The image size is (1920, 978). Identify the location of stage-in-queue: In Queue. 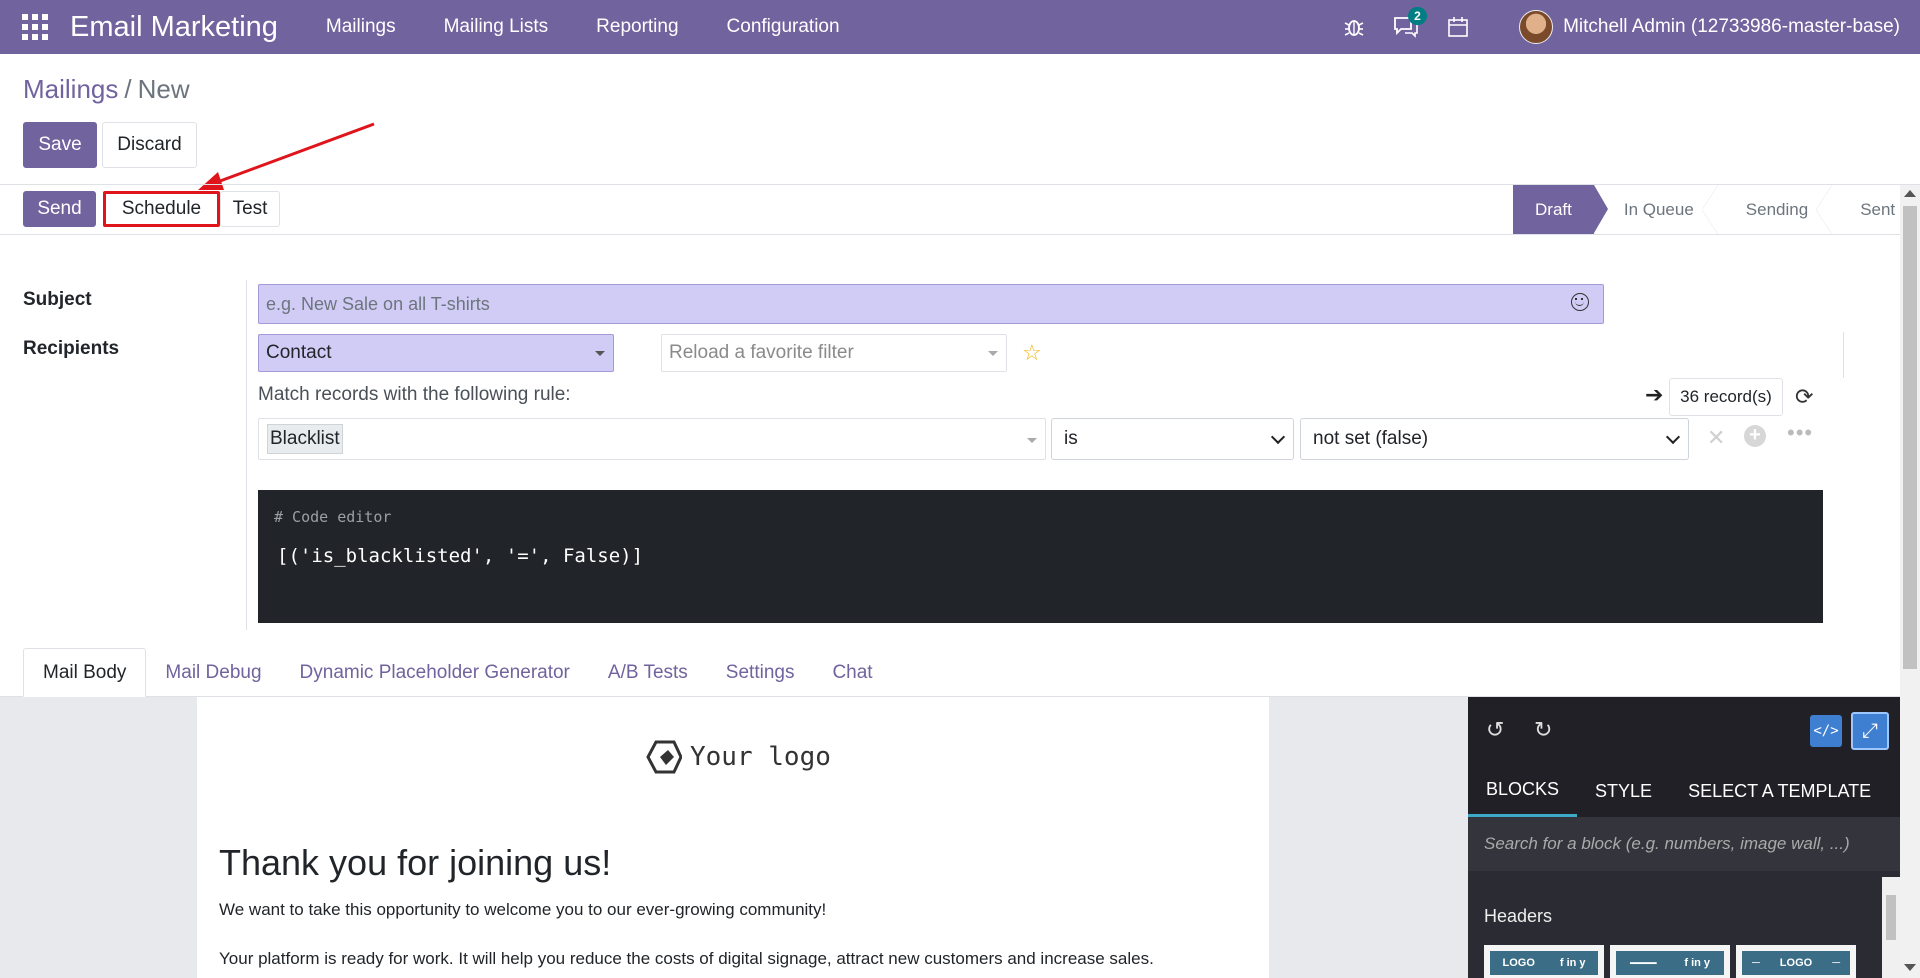
(1656, 209).